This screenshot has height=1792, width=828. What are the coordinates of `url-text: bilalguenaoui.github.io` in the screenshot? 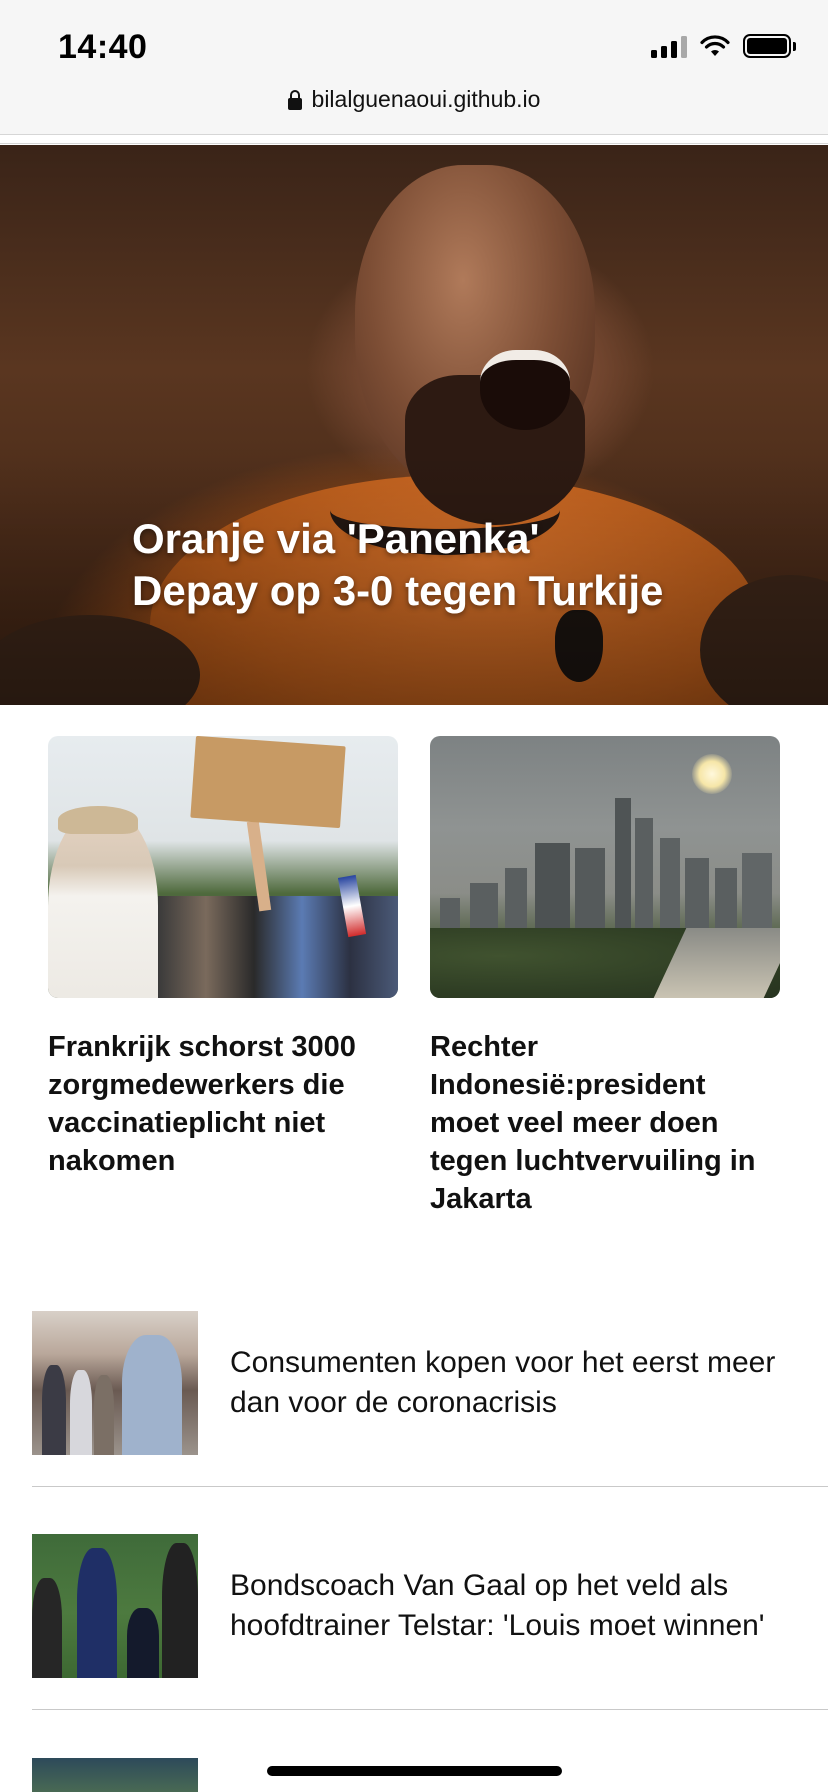 It's located at (426, 99).